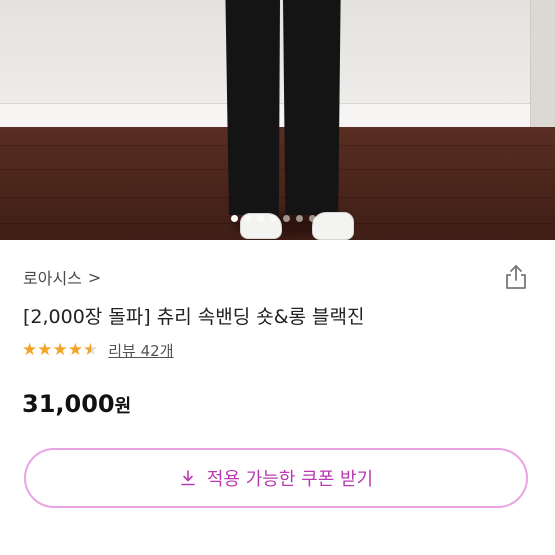 This screenshot has width=555, height=555. I want to click on price: 31,000원, so click(76, 404).